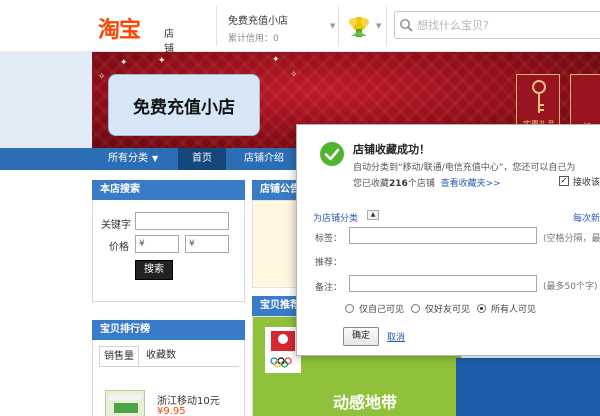 The height and width of the screenshot is (416, 600). What do you see at coordinates (359, 27) in the screenshot?
I see `crown-medal-icon` at bounding box center [359, 27].